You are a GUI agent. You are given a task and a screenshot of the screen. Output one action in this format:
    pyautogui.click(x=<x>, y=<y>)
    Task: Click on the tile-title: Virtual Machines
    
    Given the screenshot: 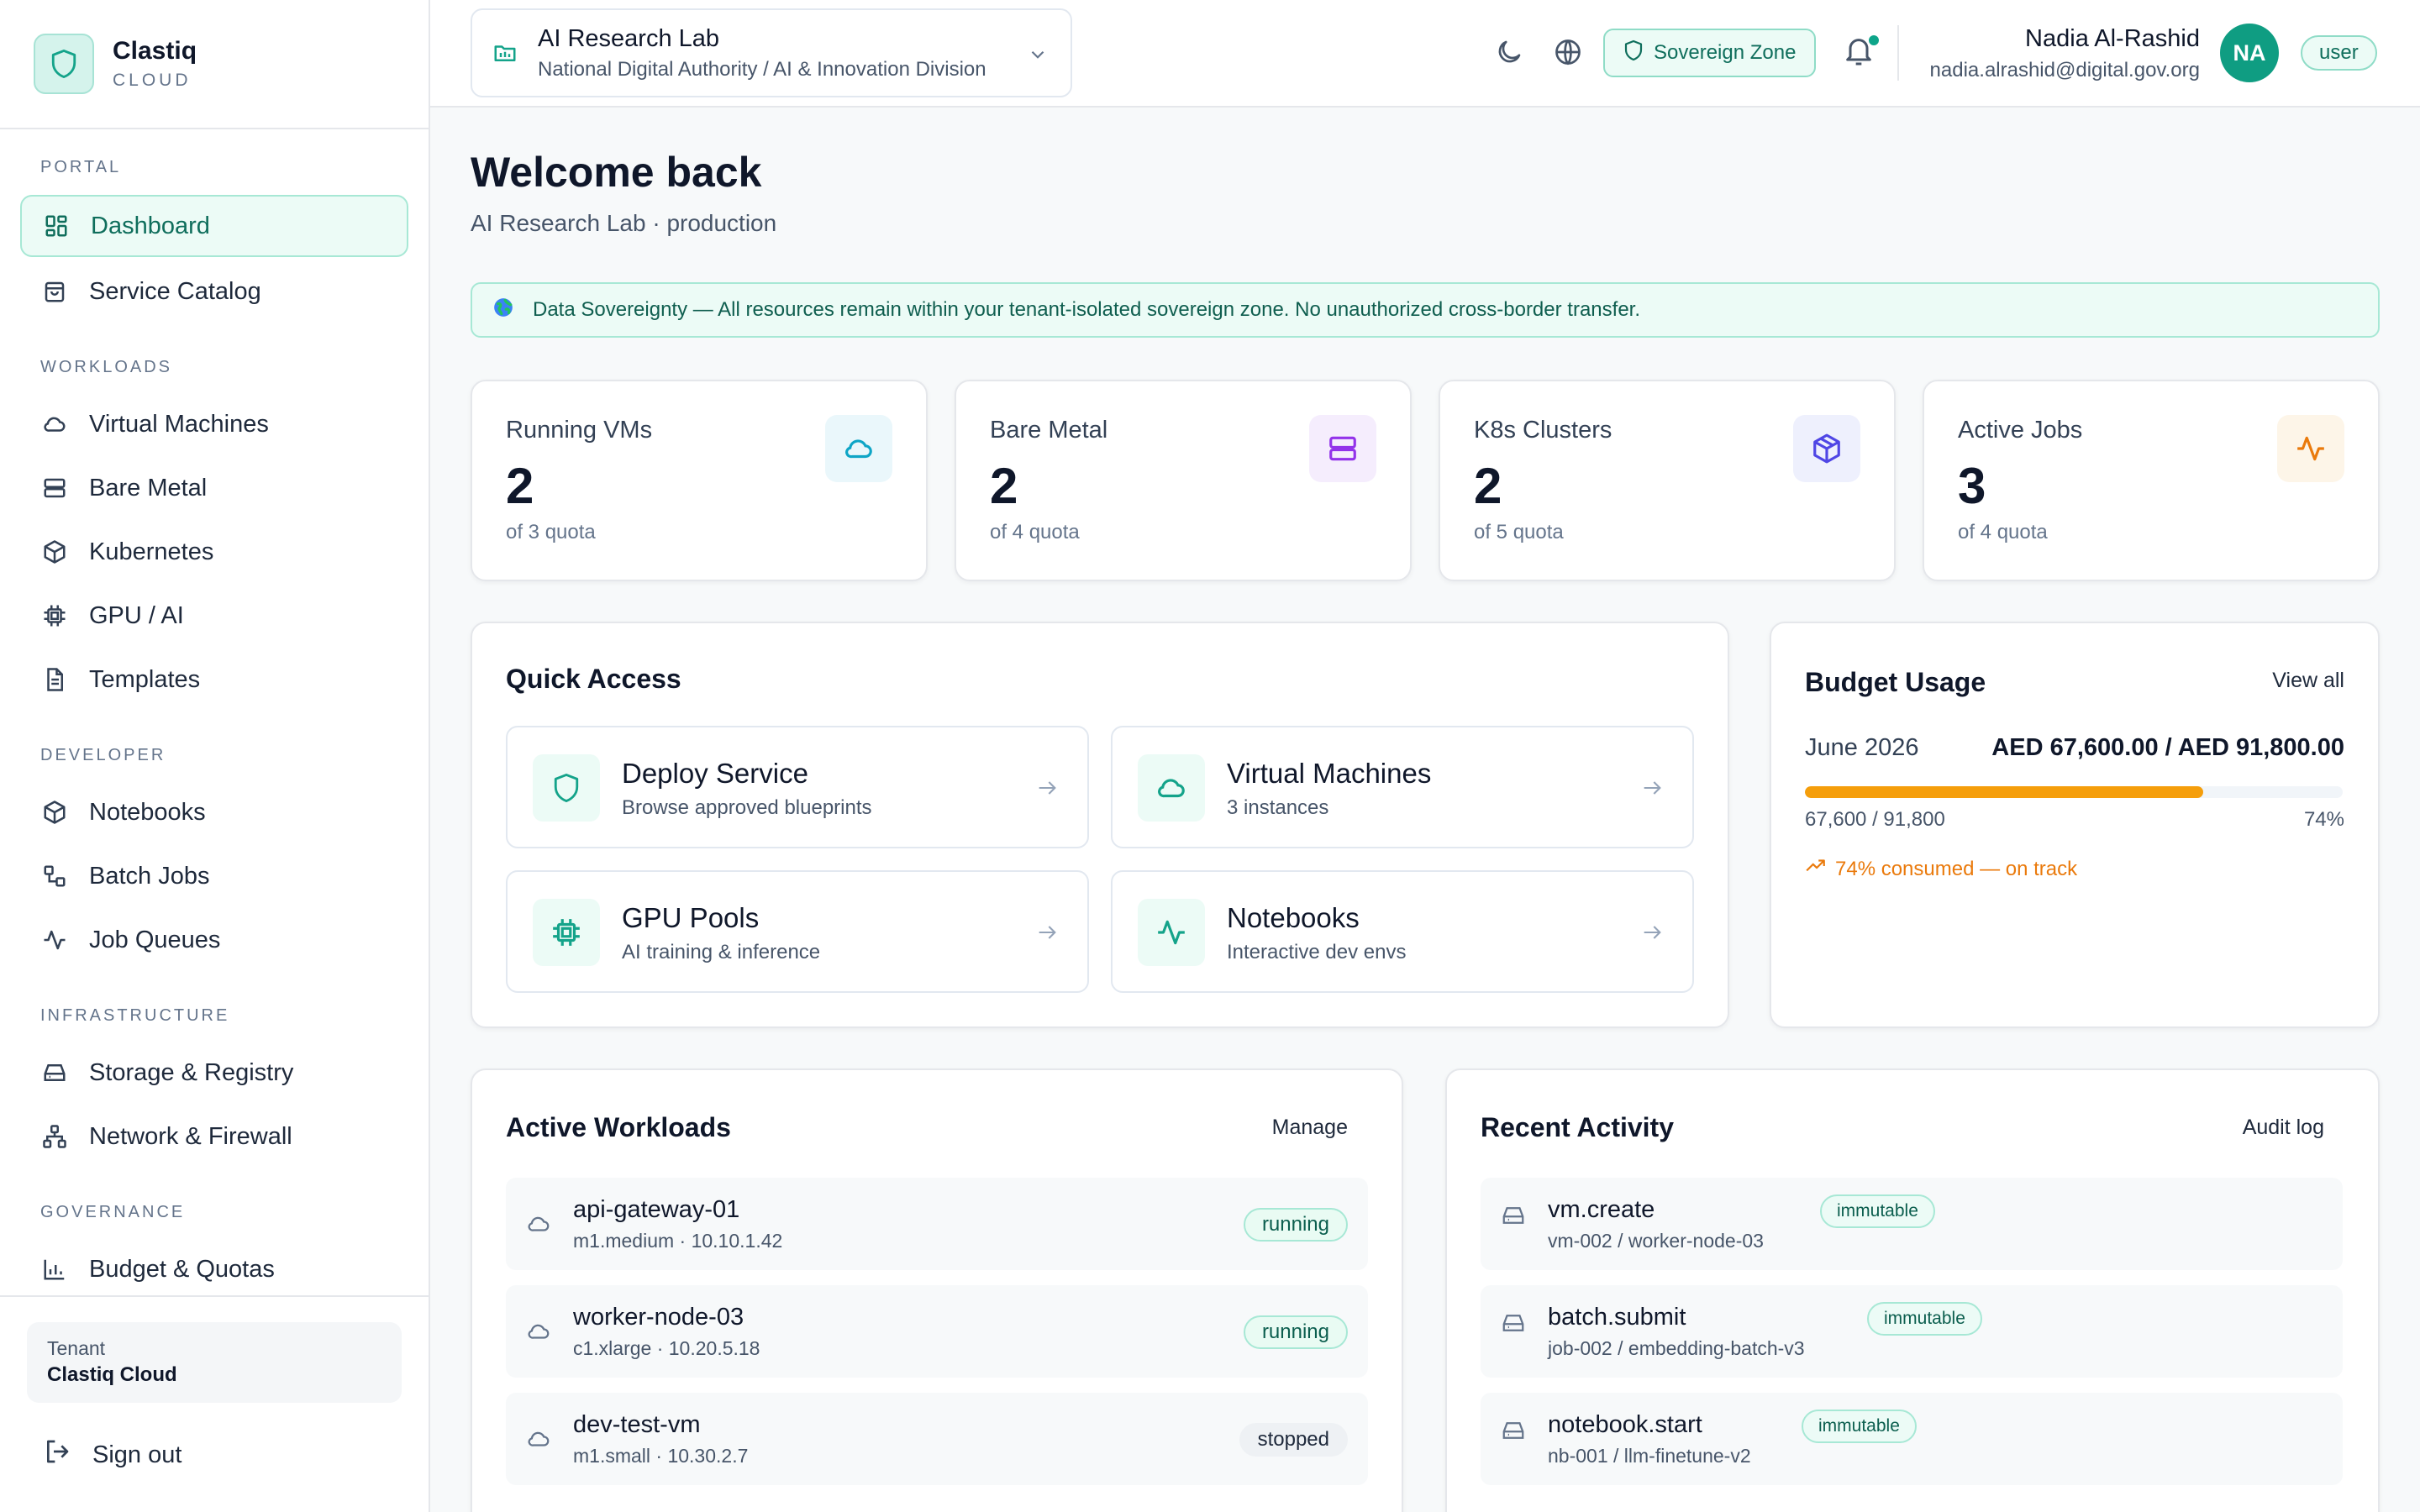 What is the action you would take?
    pyautogui.click(x=1329, y=773)
    